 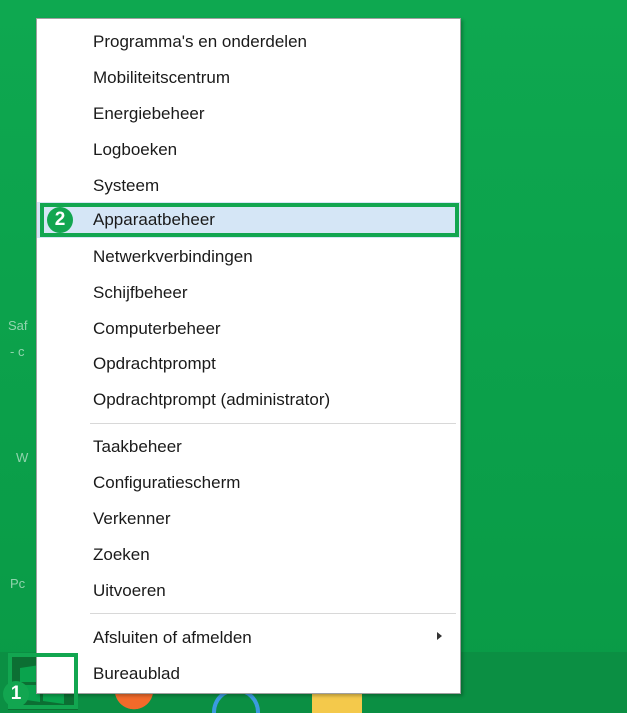 What do you see at coordinates (22, 457) in the screenshot?
I see `desktop-ghost-text: W` at bounding box center [22, 457].